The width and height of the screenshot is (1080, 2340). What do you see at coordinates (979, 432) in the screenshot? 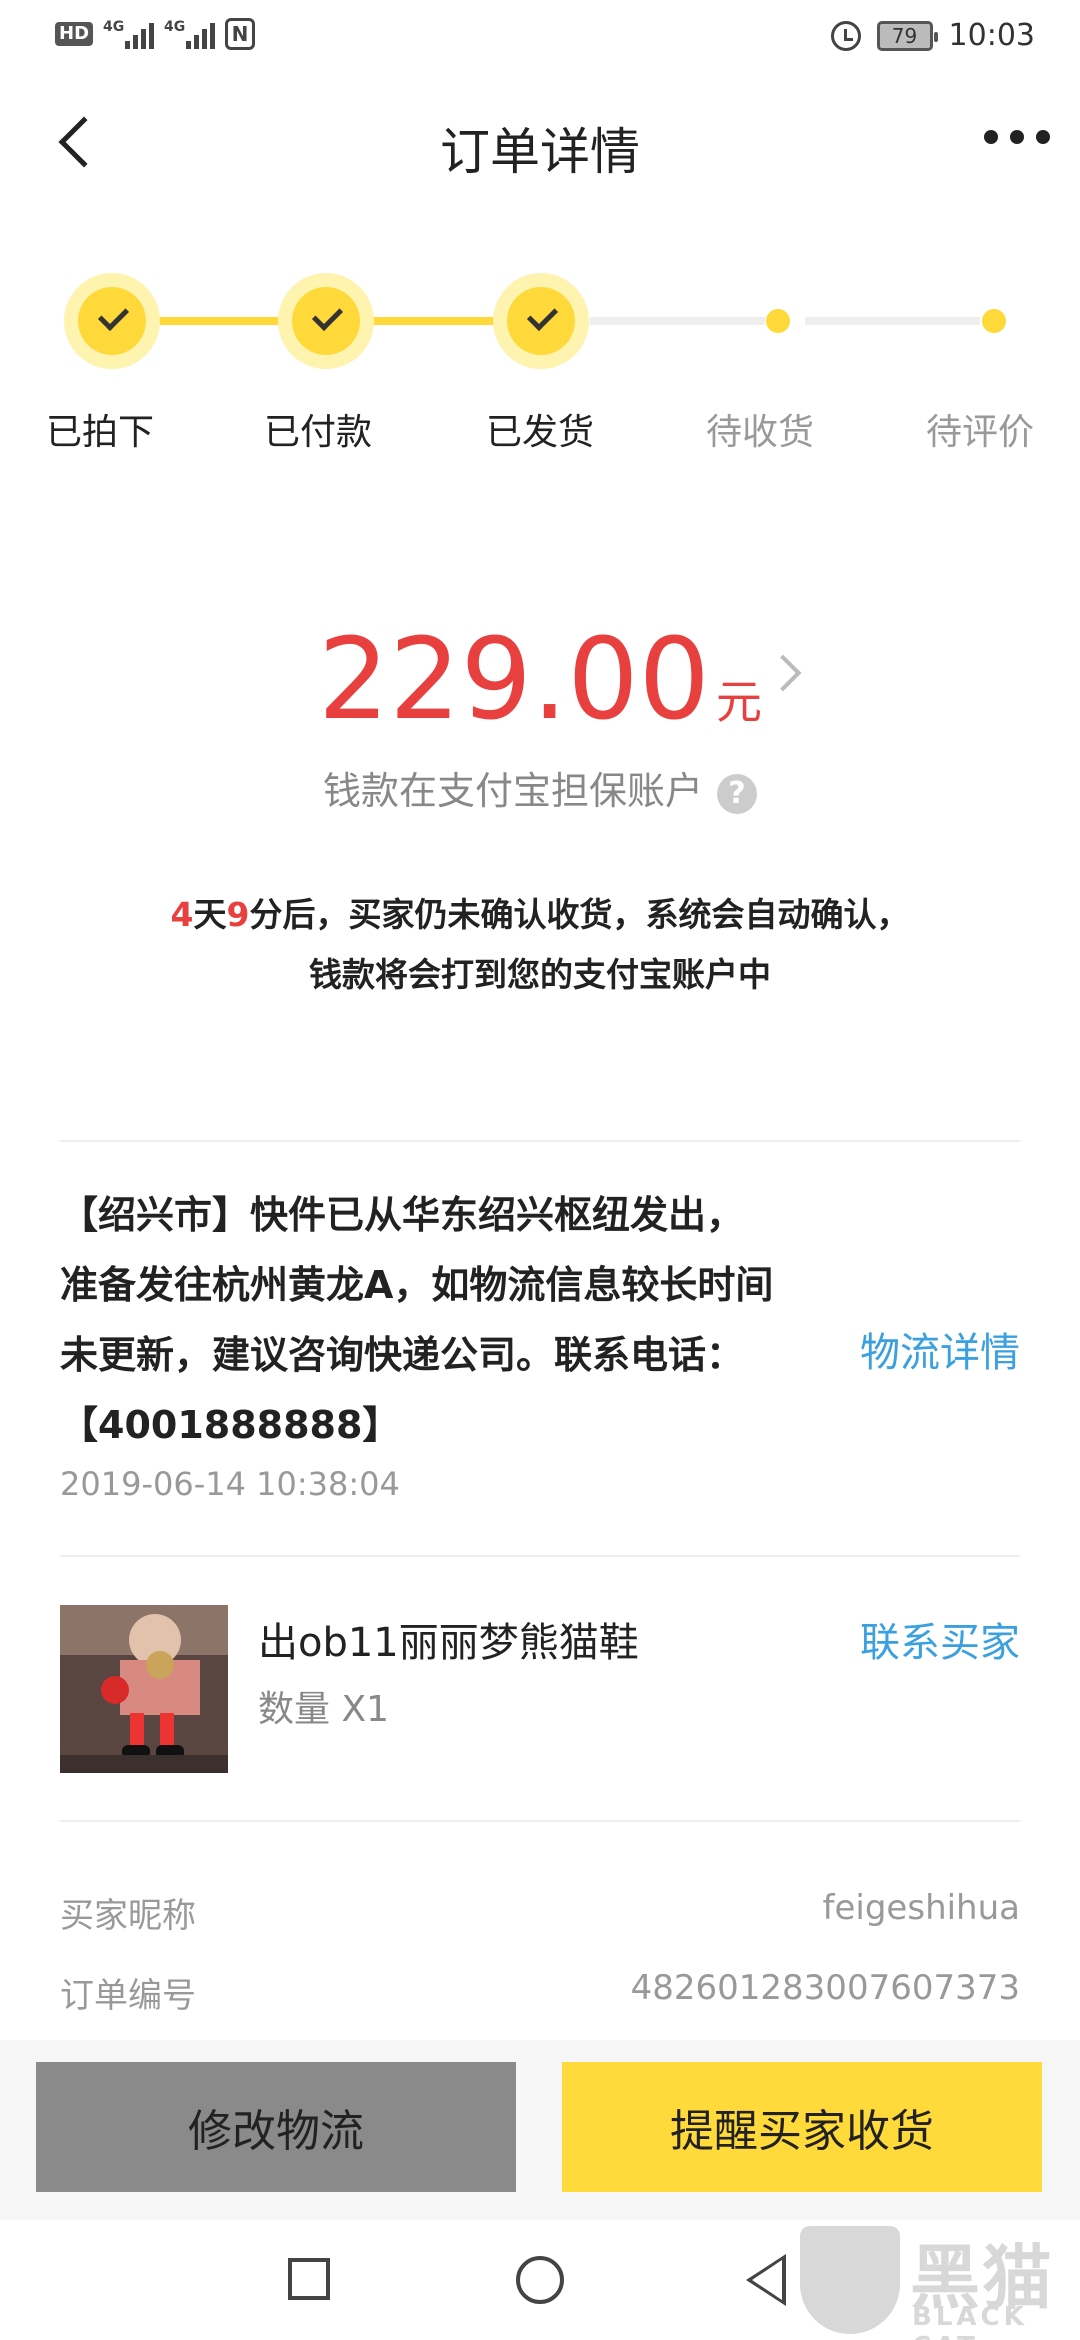
I see `step-label: 待评价` at bounding box center [979, 432].